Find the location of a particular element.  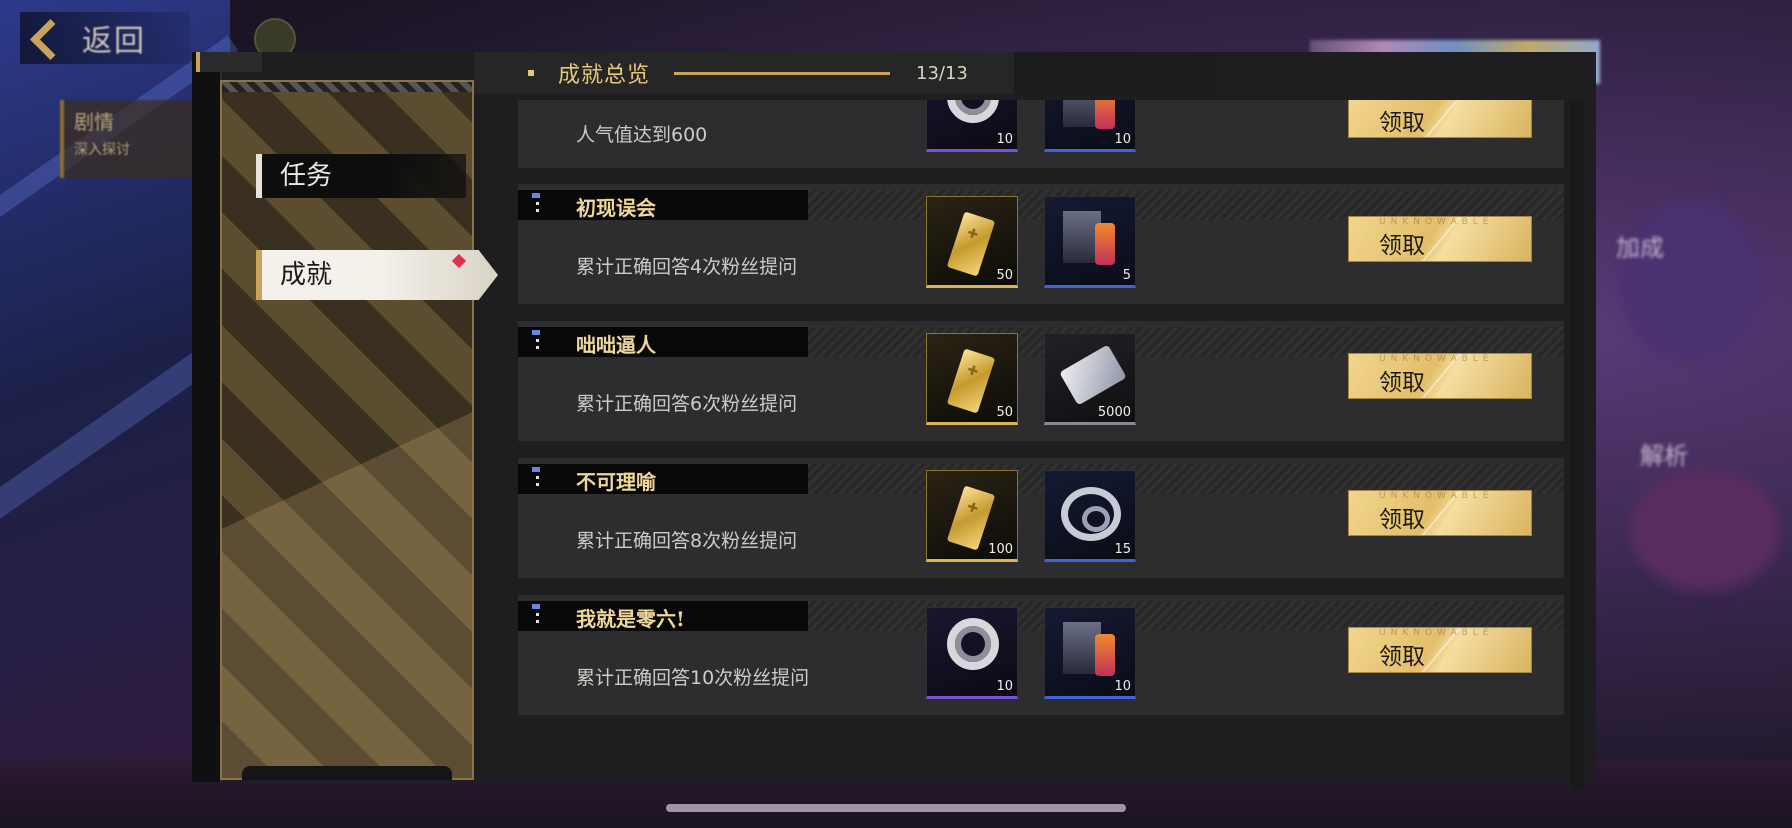

reward-item: 15 is located at coordinates (1090, 516).